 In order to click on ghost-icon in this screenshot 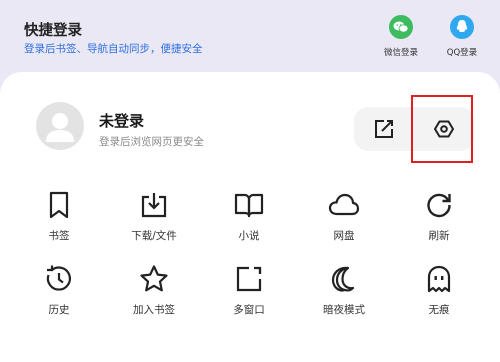, I will do `click(439, 279)`.